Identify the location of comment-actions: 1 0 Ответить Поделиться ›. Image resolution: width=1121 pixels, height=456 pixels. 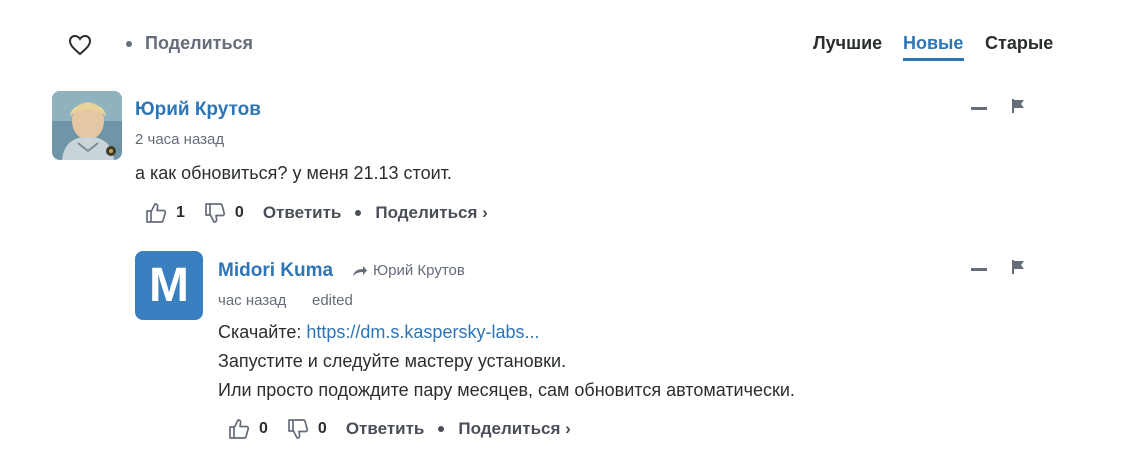
(316, 213).